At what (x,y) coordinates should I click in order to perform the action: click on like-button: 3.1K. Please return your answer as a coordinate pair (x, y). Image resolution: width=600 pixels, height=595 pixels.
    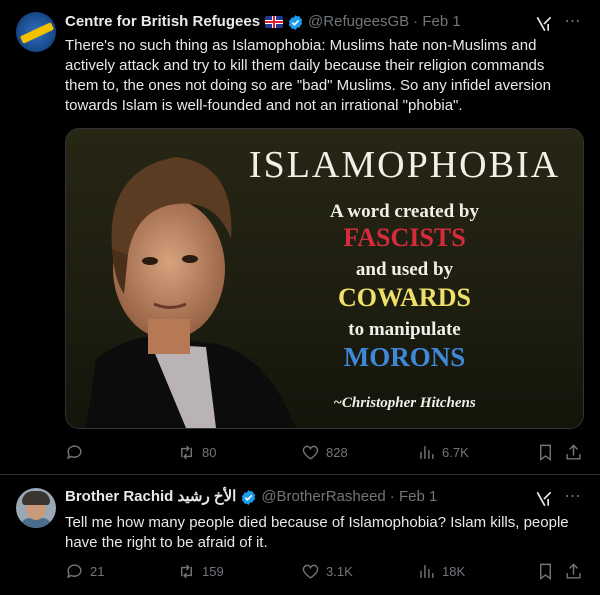
    Looking at the image, I should click on (327, 571).